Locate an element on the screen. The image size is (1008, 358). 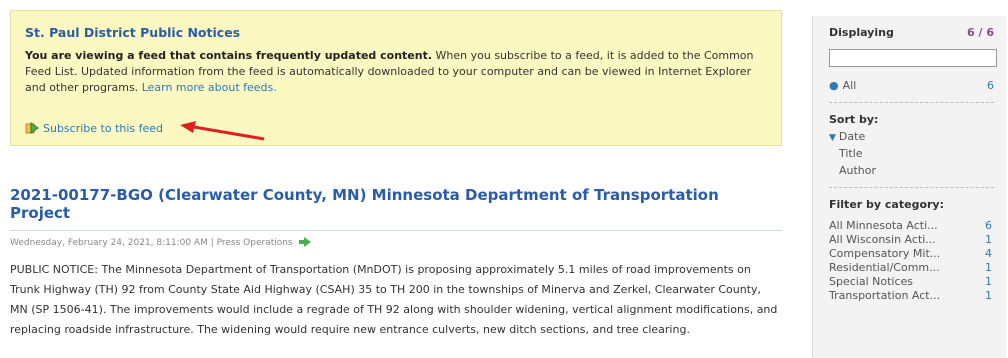
learn-more-link: Learn more about feeds. is located at coordinates (209, 87).